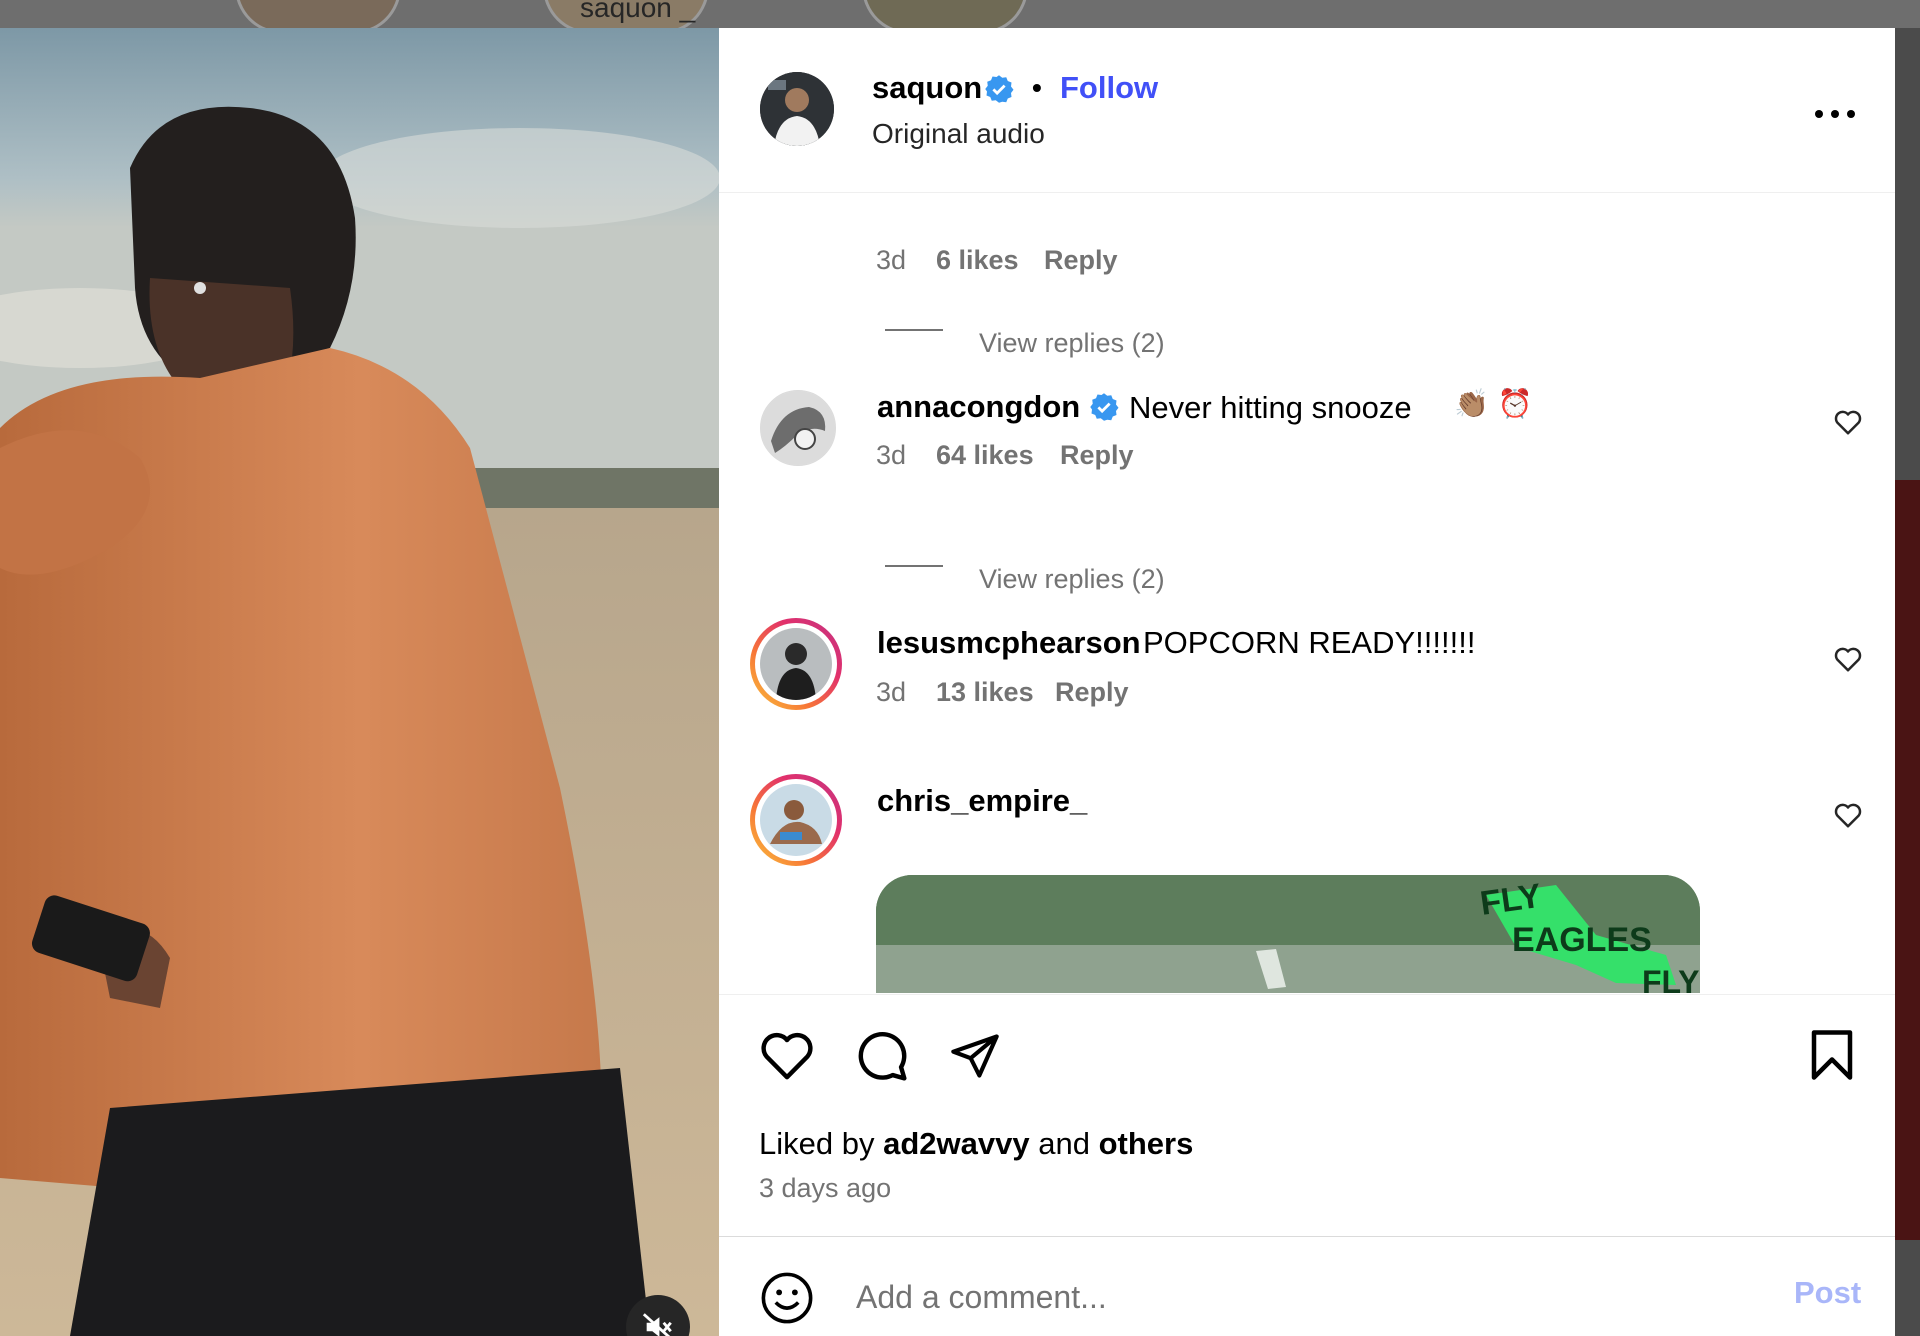 The image size is (1920, 1336). Describe the element at coordinates (927, 88) in the screenshot. I see `author-username: saquon` at that location.